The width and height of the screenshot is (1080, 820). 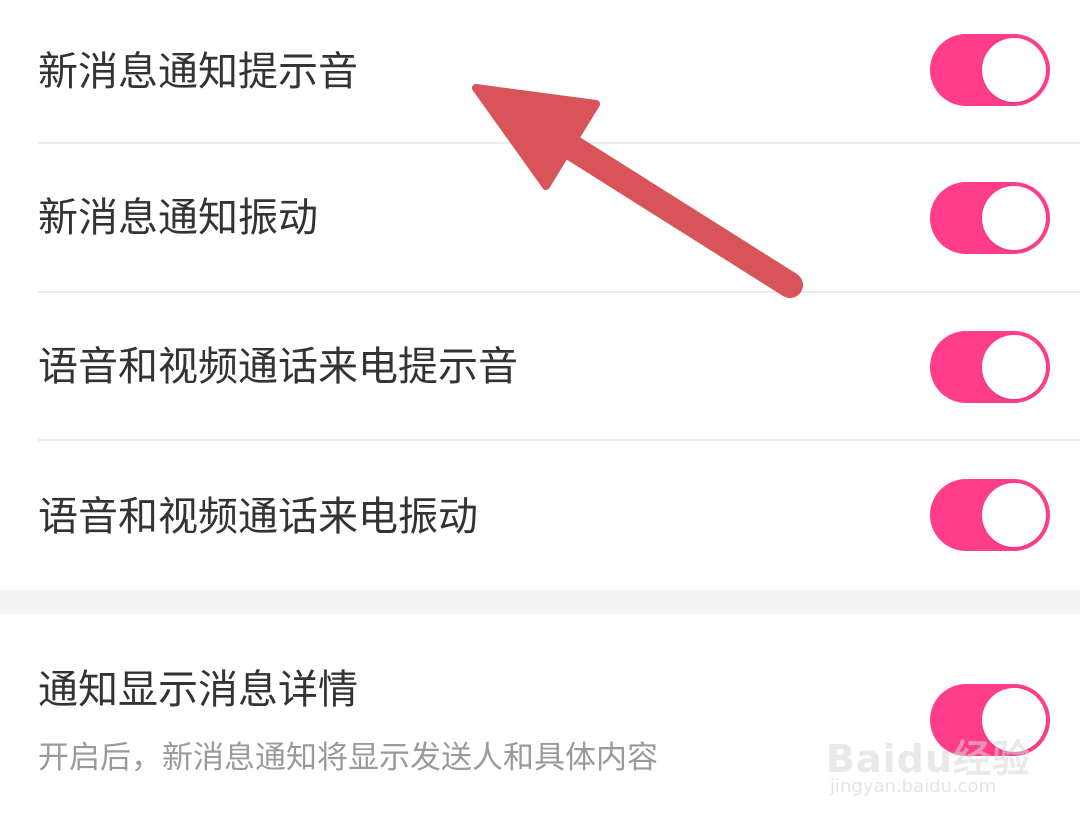 I want to click on new-message-sound-toggle, so click(x=990, y=70).